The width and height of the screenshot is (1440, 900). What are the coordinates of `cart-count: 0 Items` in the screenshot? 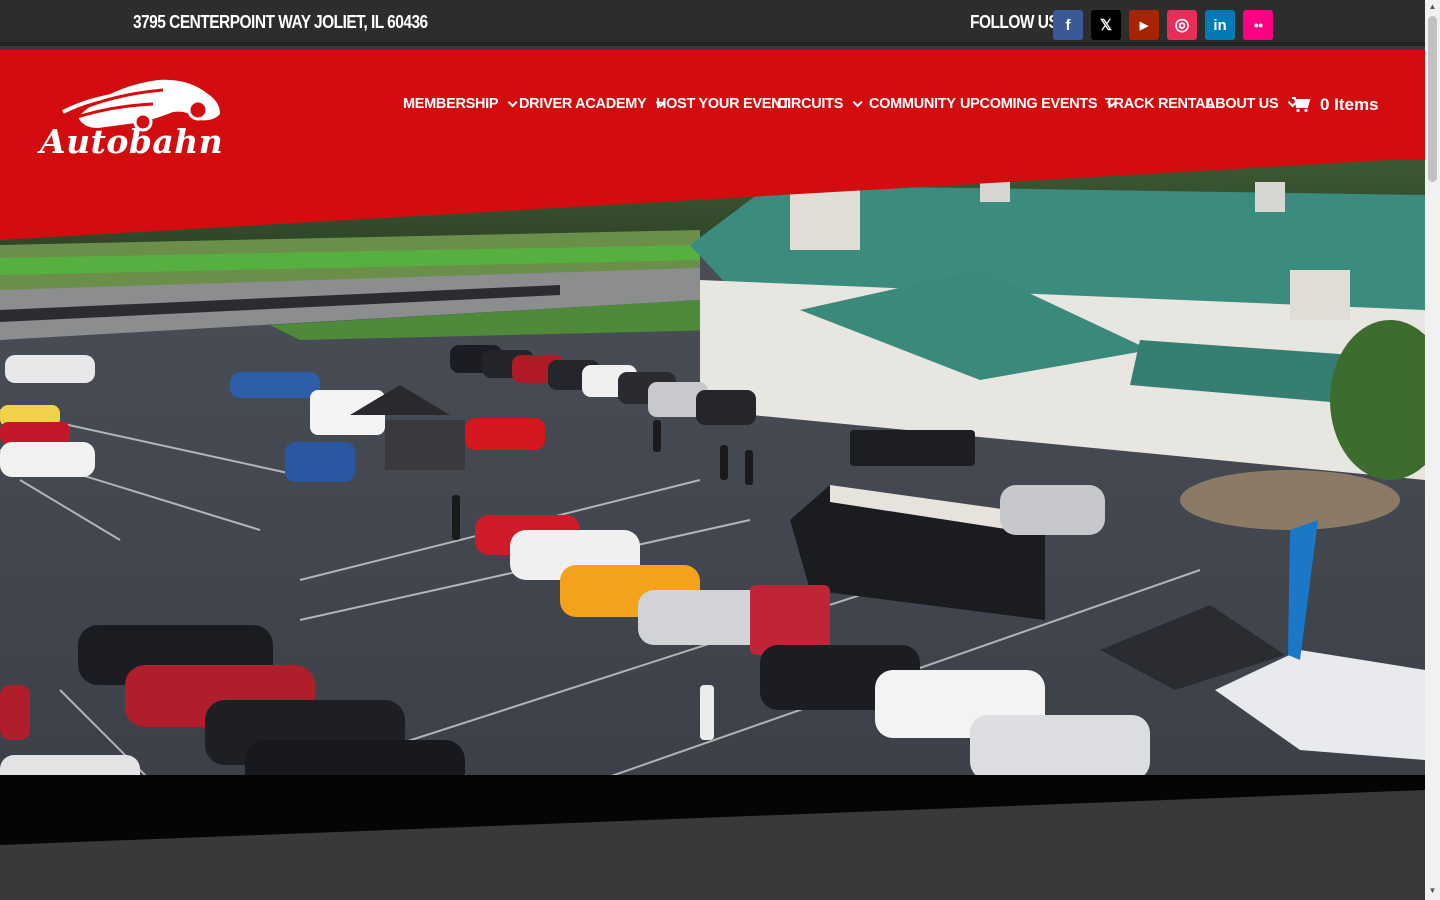 It's located at (1349, 104).